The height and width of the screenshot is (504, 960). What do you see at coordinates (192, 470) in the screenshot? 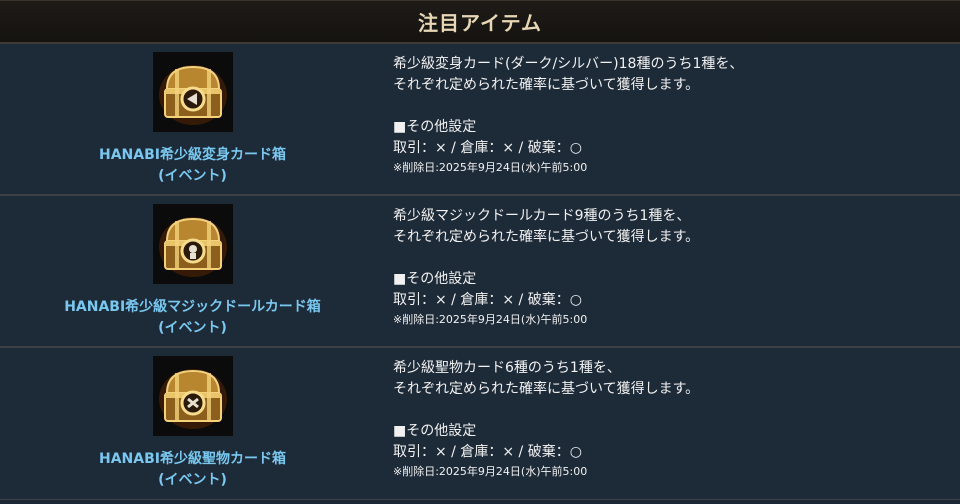
I see `item-name: HANABI希少級聖物カード箱 (イベント)` at bounding box center [192, 470].